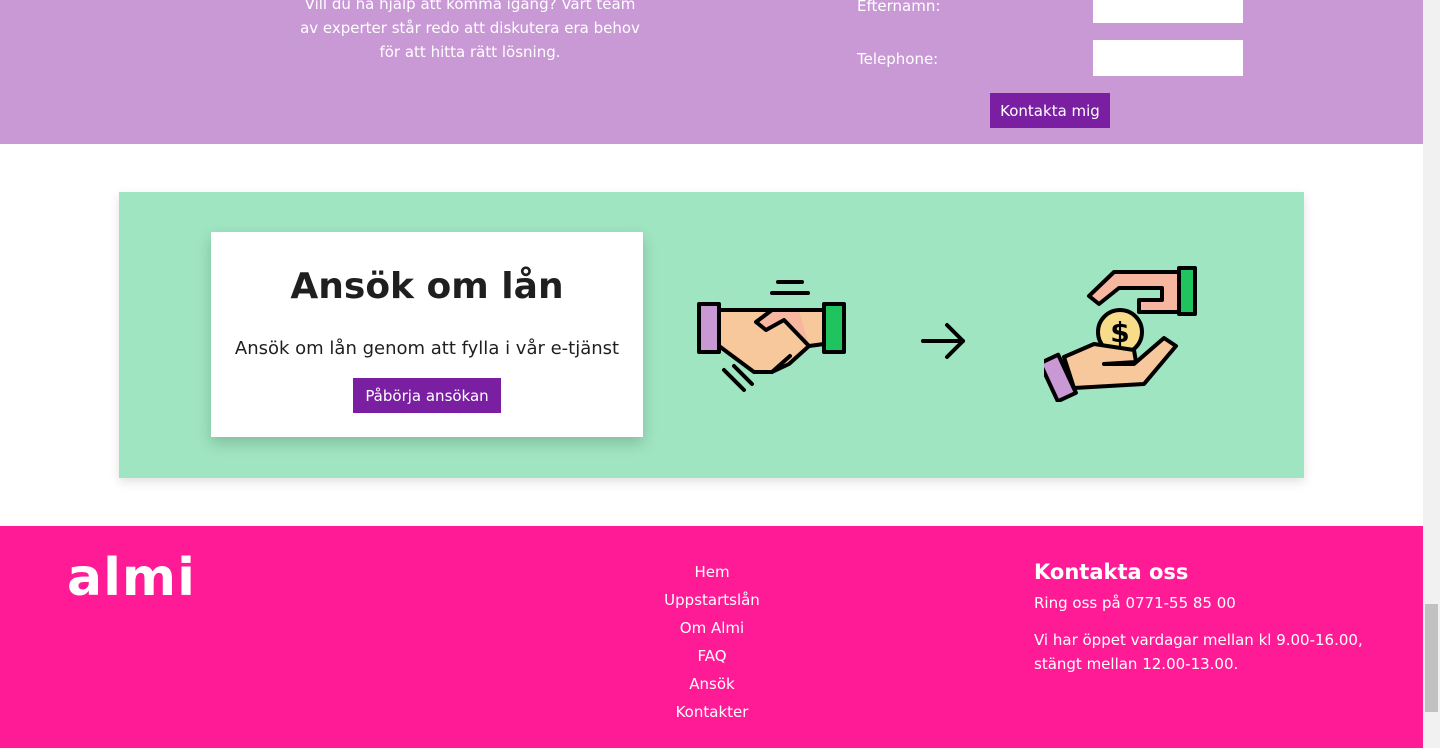 The image size is (1440, 748). What do you see at coordinates (1168, 11) in the screenshot?
I see `efternamn-input` at bounding box center [1168, 11].